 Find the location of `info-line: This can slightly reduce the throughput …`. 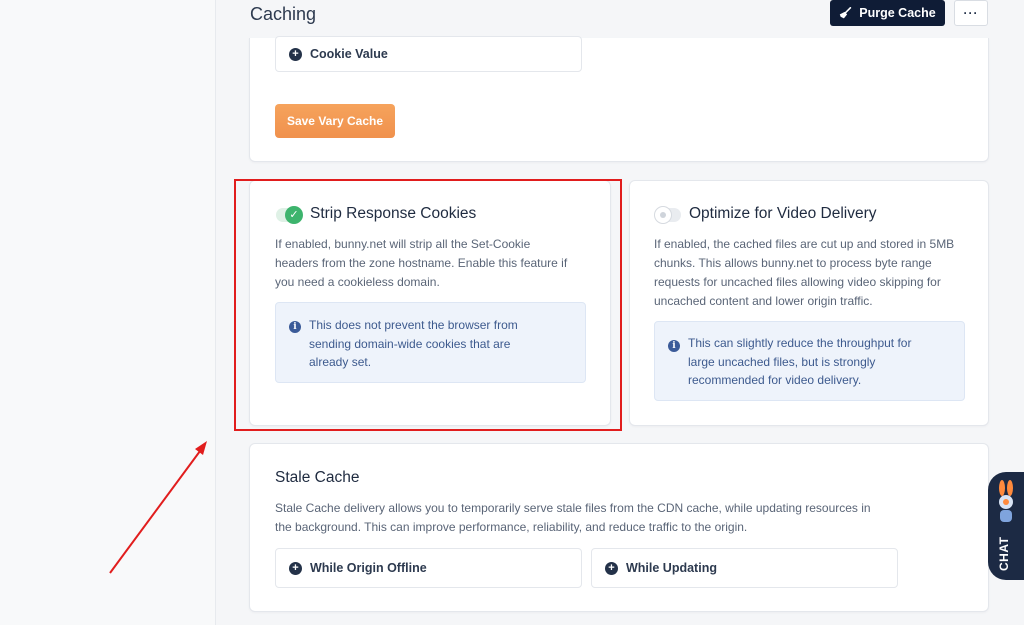

info-line: This can slightly reduce the throughput … is located at coordinates (800, 343).